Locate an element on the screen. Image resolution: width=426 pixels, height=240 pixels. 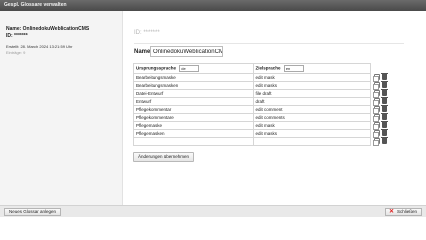
table-header-row: Ursprungssprache de Zielsprache en is located at coordinates (252, 68).